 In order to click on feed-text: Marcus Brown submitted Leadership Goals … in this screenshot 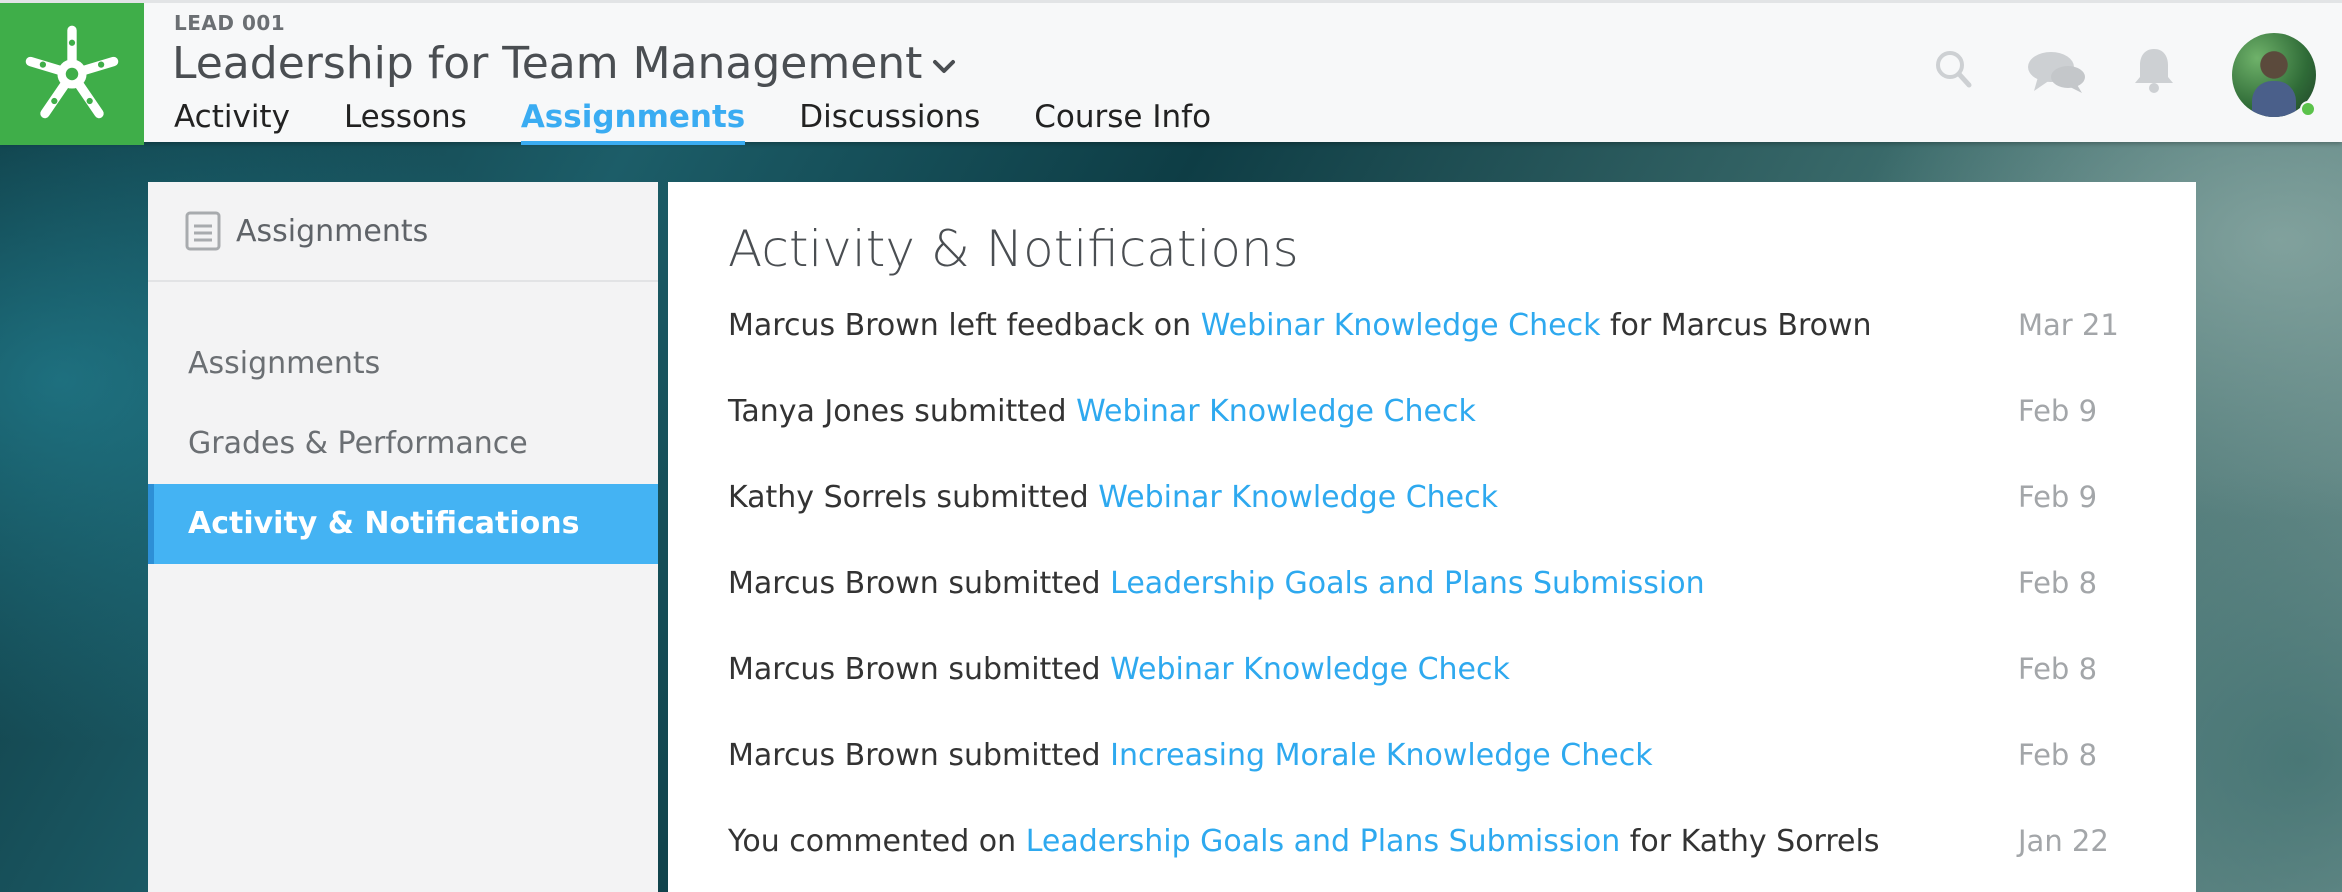, I will do `click(1216, 583)`.